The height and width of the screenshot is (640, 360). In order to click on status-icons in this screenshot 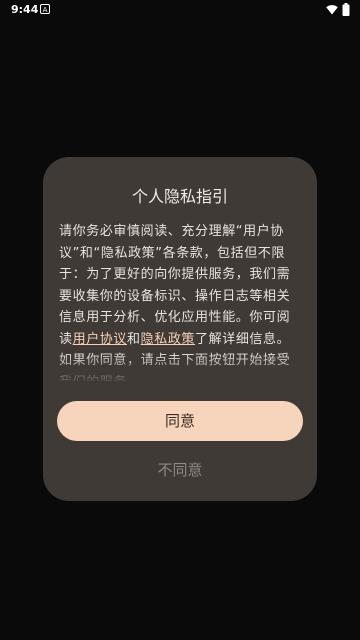, I will do `click(338, 9)`.